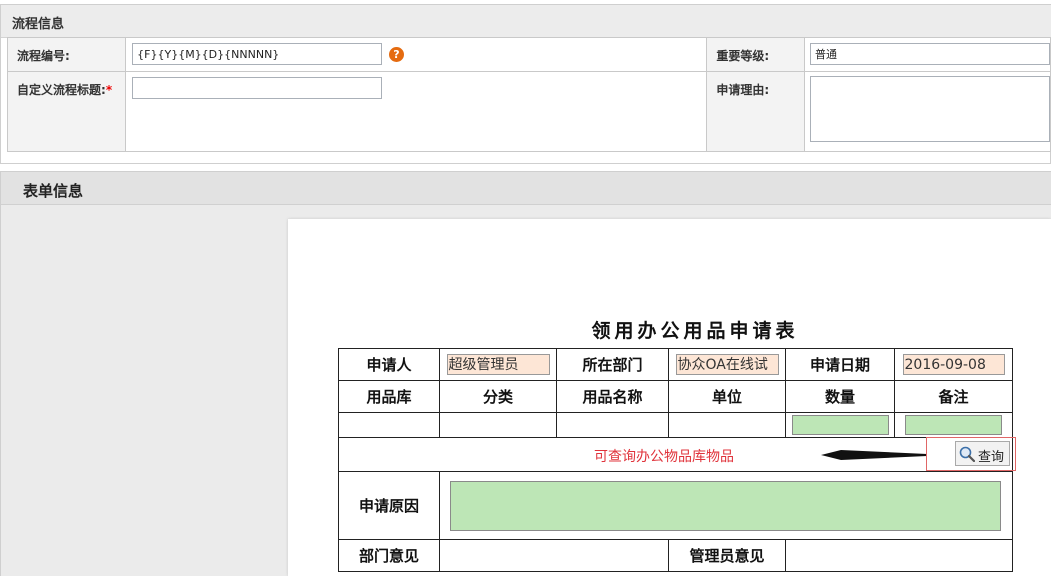 This screenshot has width=1051, height=576. I want to click on admin-opinion-label: 管理员意见, so click(727, 555).